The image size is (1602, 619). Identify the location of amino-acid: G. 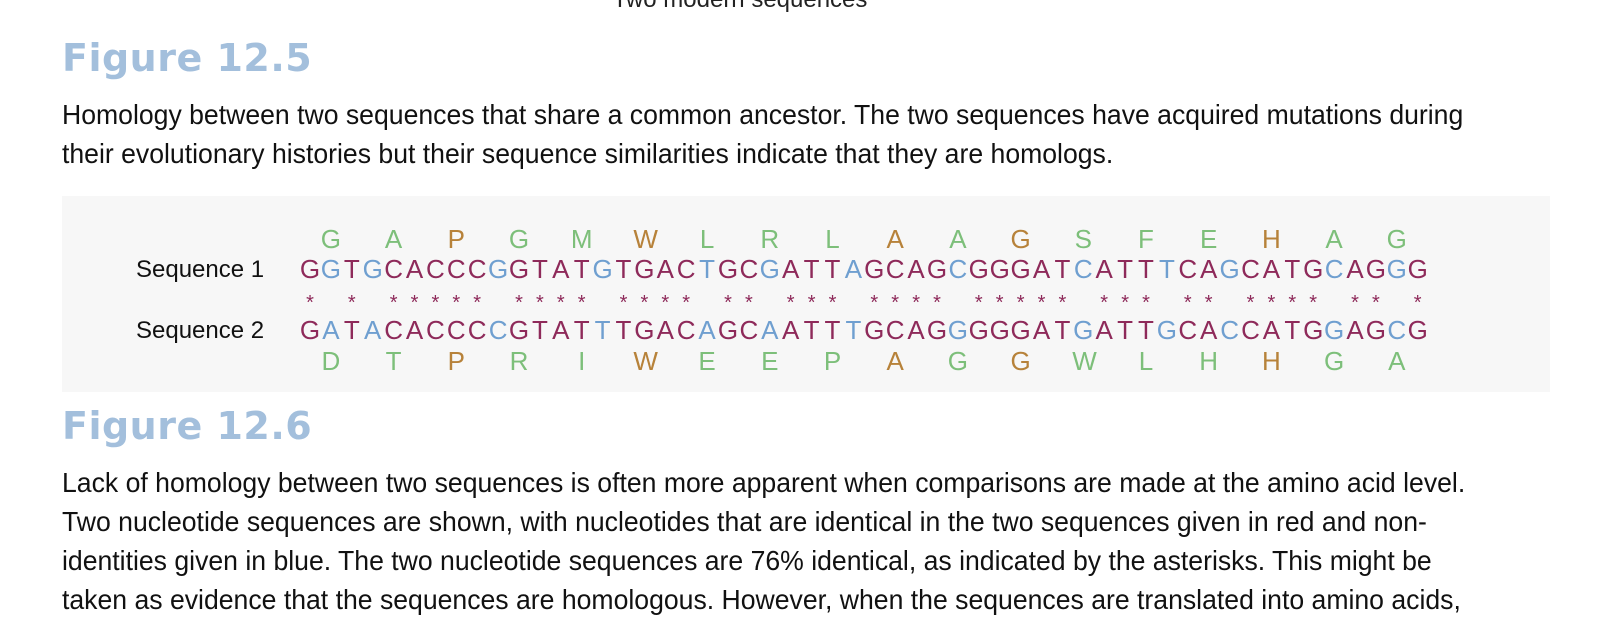
(1334, 361).